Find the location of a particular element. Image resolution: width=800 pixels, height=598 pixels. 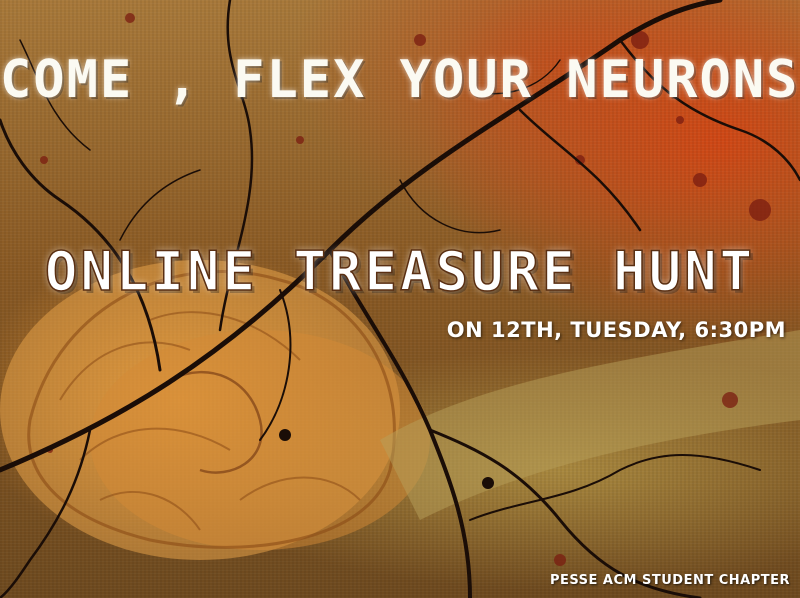

event-title: ONLINE TREASURE HUNT is located at coordinates (400, 271).